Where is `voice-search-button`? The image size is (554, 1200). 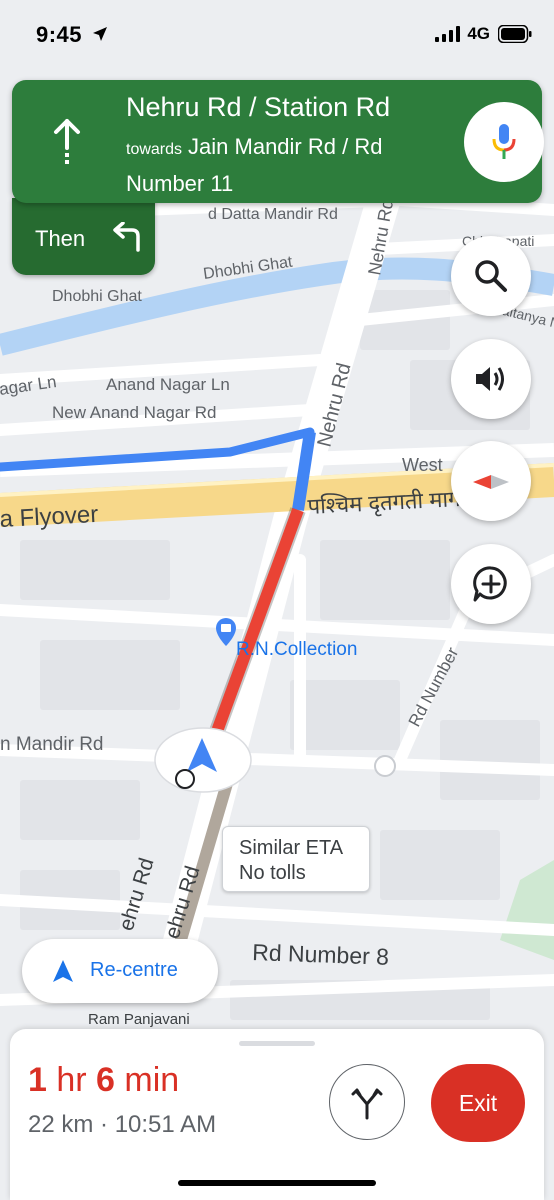 voice-search-button is located at coordinates (504, 142).